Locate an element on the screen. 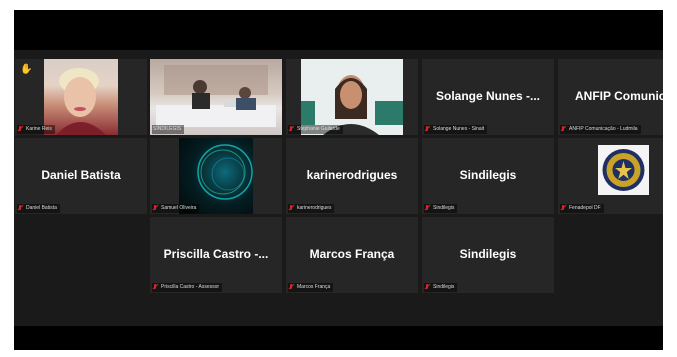  participant-display-name: Marcos França is located at coordinates (352, 254).